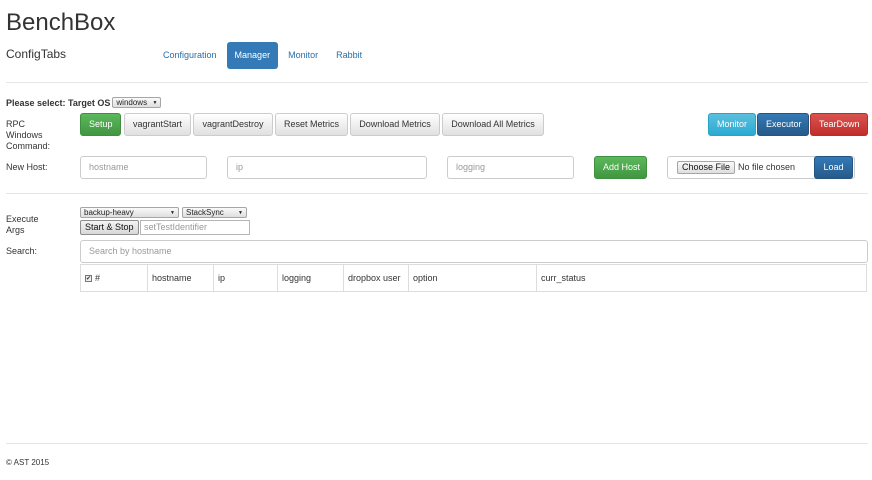 The height and width of the screenshot is (480, 872). I want to click on target-os-label: Please select: Target OS, so click(58, 102).